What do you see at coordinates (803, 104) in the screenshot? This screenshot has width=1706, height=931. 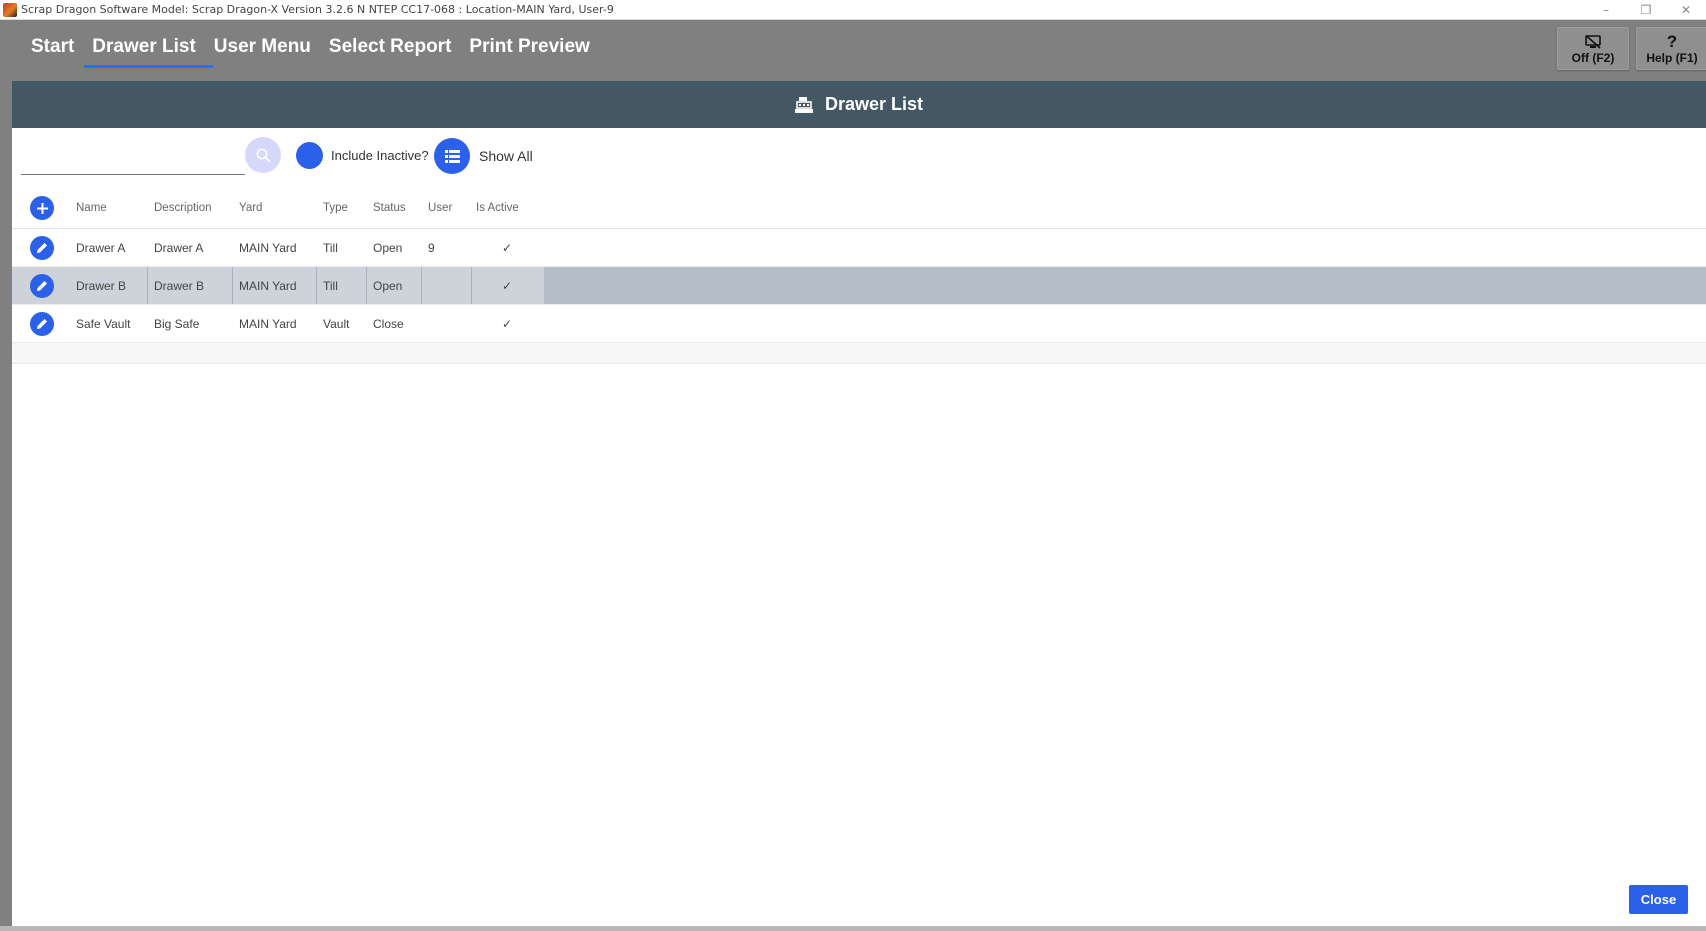 I see `cash-register-icon` at bounding box center [803, 104].